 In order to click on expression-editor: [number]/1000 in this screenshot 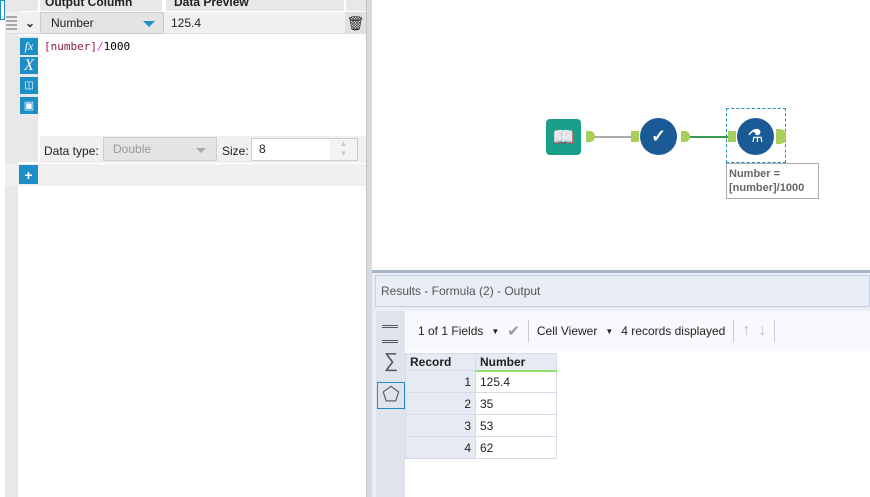, I will do `click(203, 86)`.